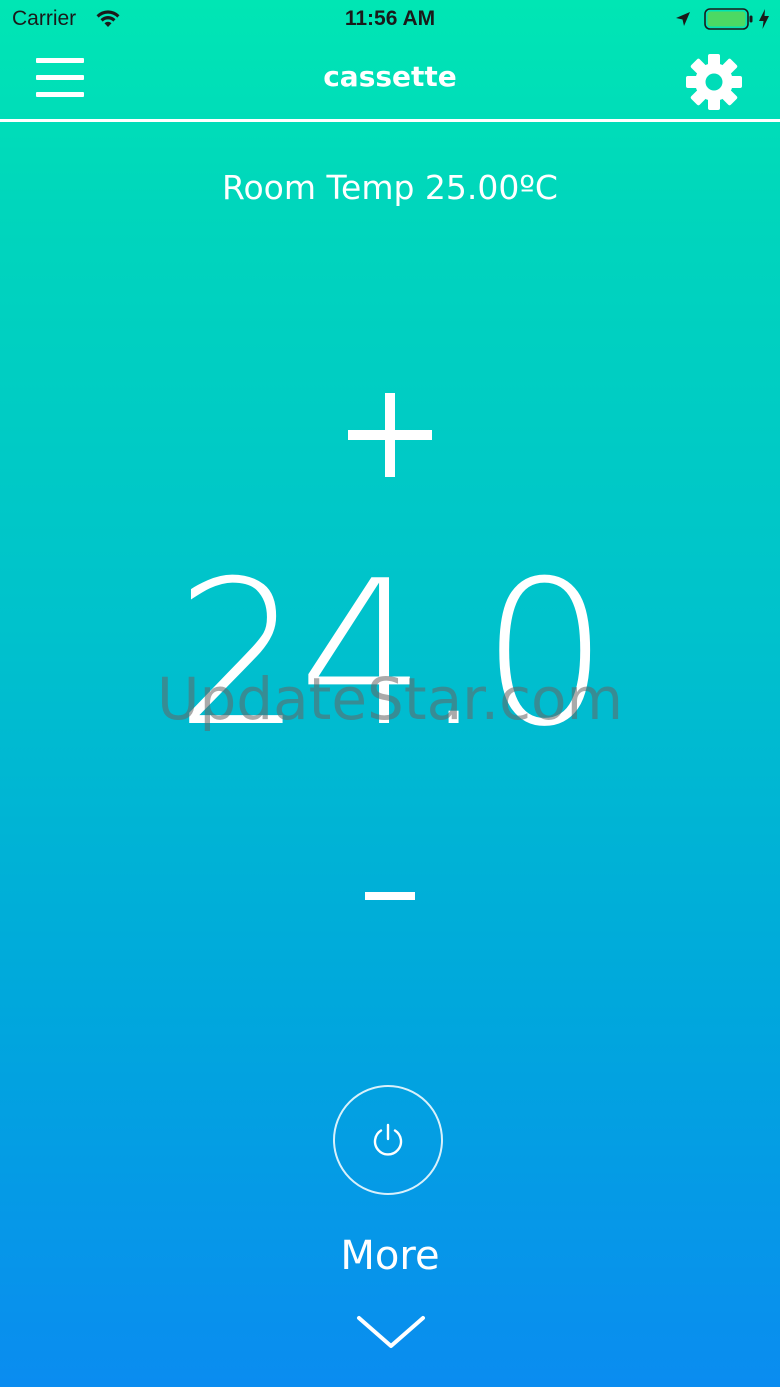 The height and width of the screenshot is (1387, 780). What do you see at coordinates (728, 19) in the screenshot?
I see `battery-icon` at bounding box center [728, 19].